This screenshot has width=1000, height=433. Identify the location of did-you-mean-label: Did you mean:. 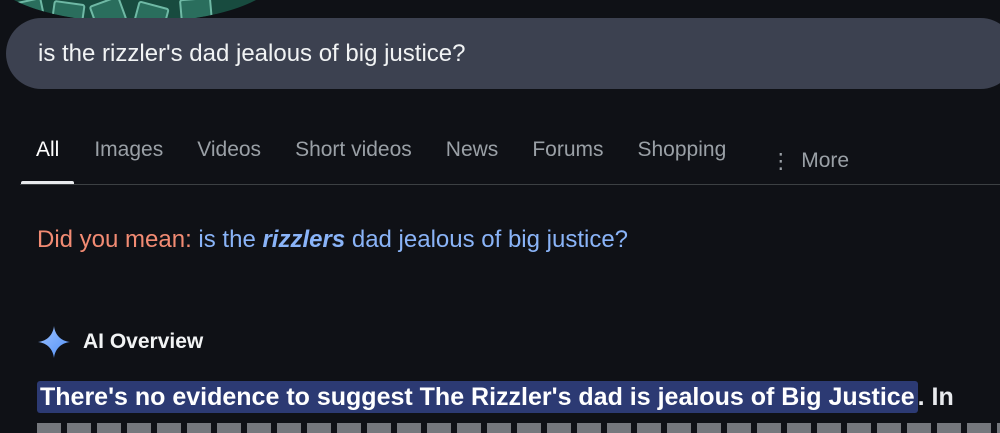
(114, 239).